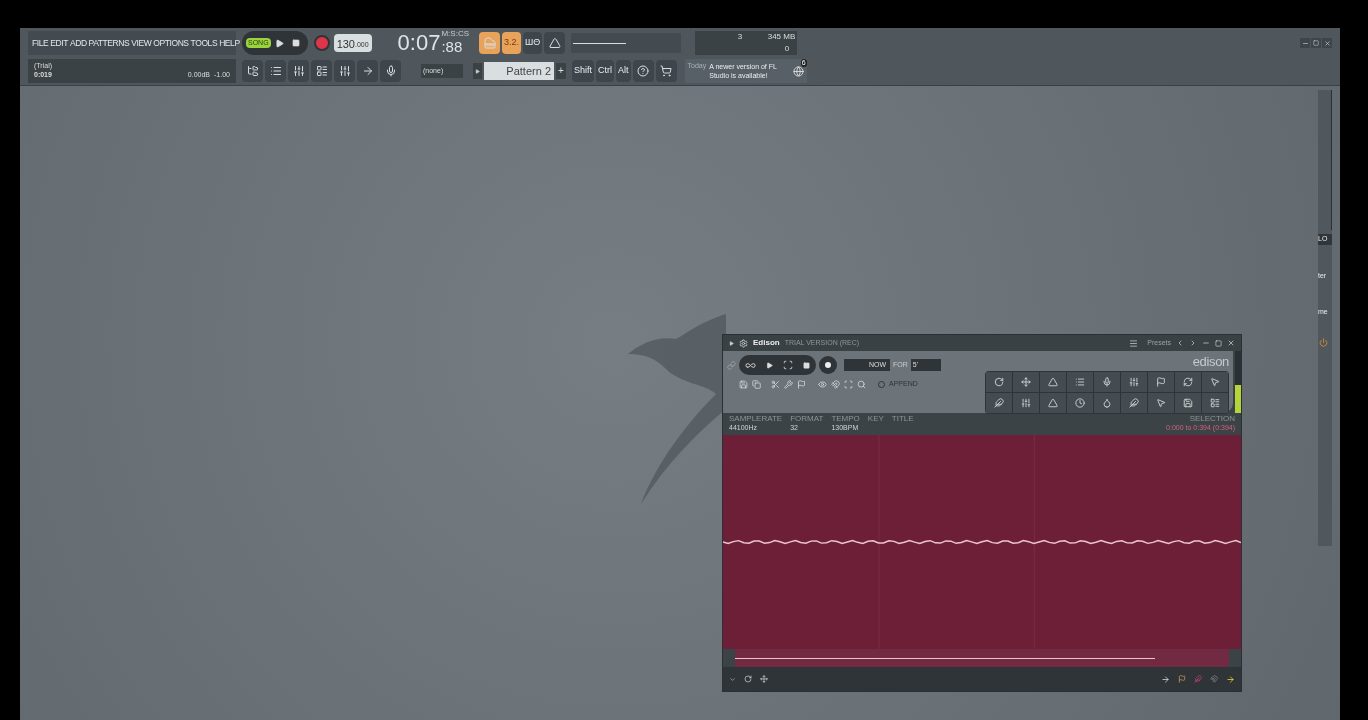  Describe the element at coordinates (344, 71) in the screenshot. I see `mixer-button` at that location.